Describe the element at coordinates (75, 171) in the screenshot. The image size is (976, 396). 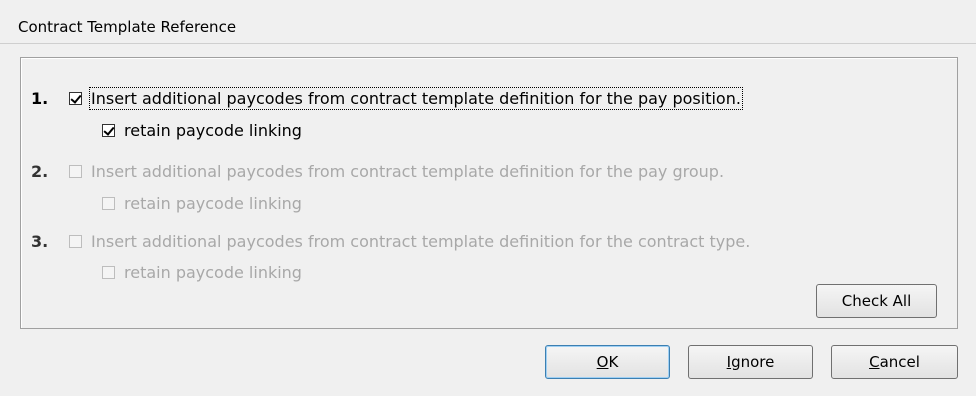
I see `option-2-checkbox` at that location.